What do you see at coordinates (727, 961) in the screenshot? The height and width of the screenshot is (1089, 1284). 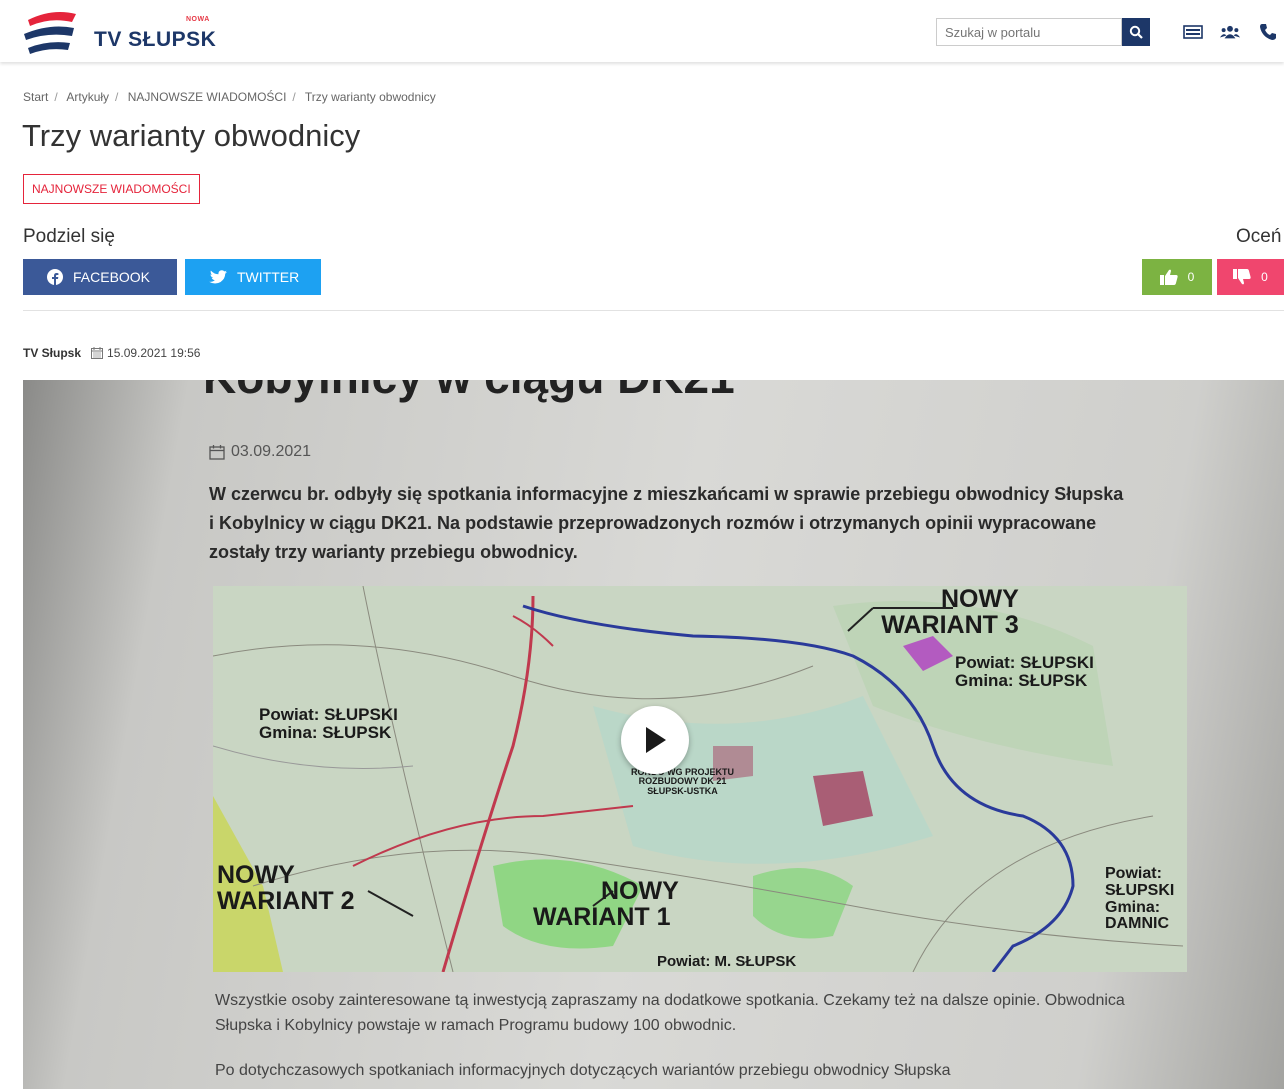 I see `map-label-powiat-bottom: Powiat: M. SŁUPSK` at bounding box center [727, 961].